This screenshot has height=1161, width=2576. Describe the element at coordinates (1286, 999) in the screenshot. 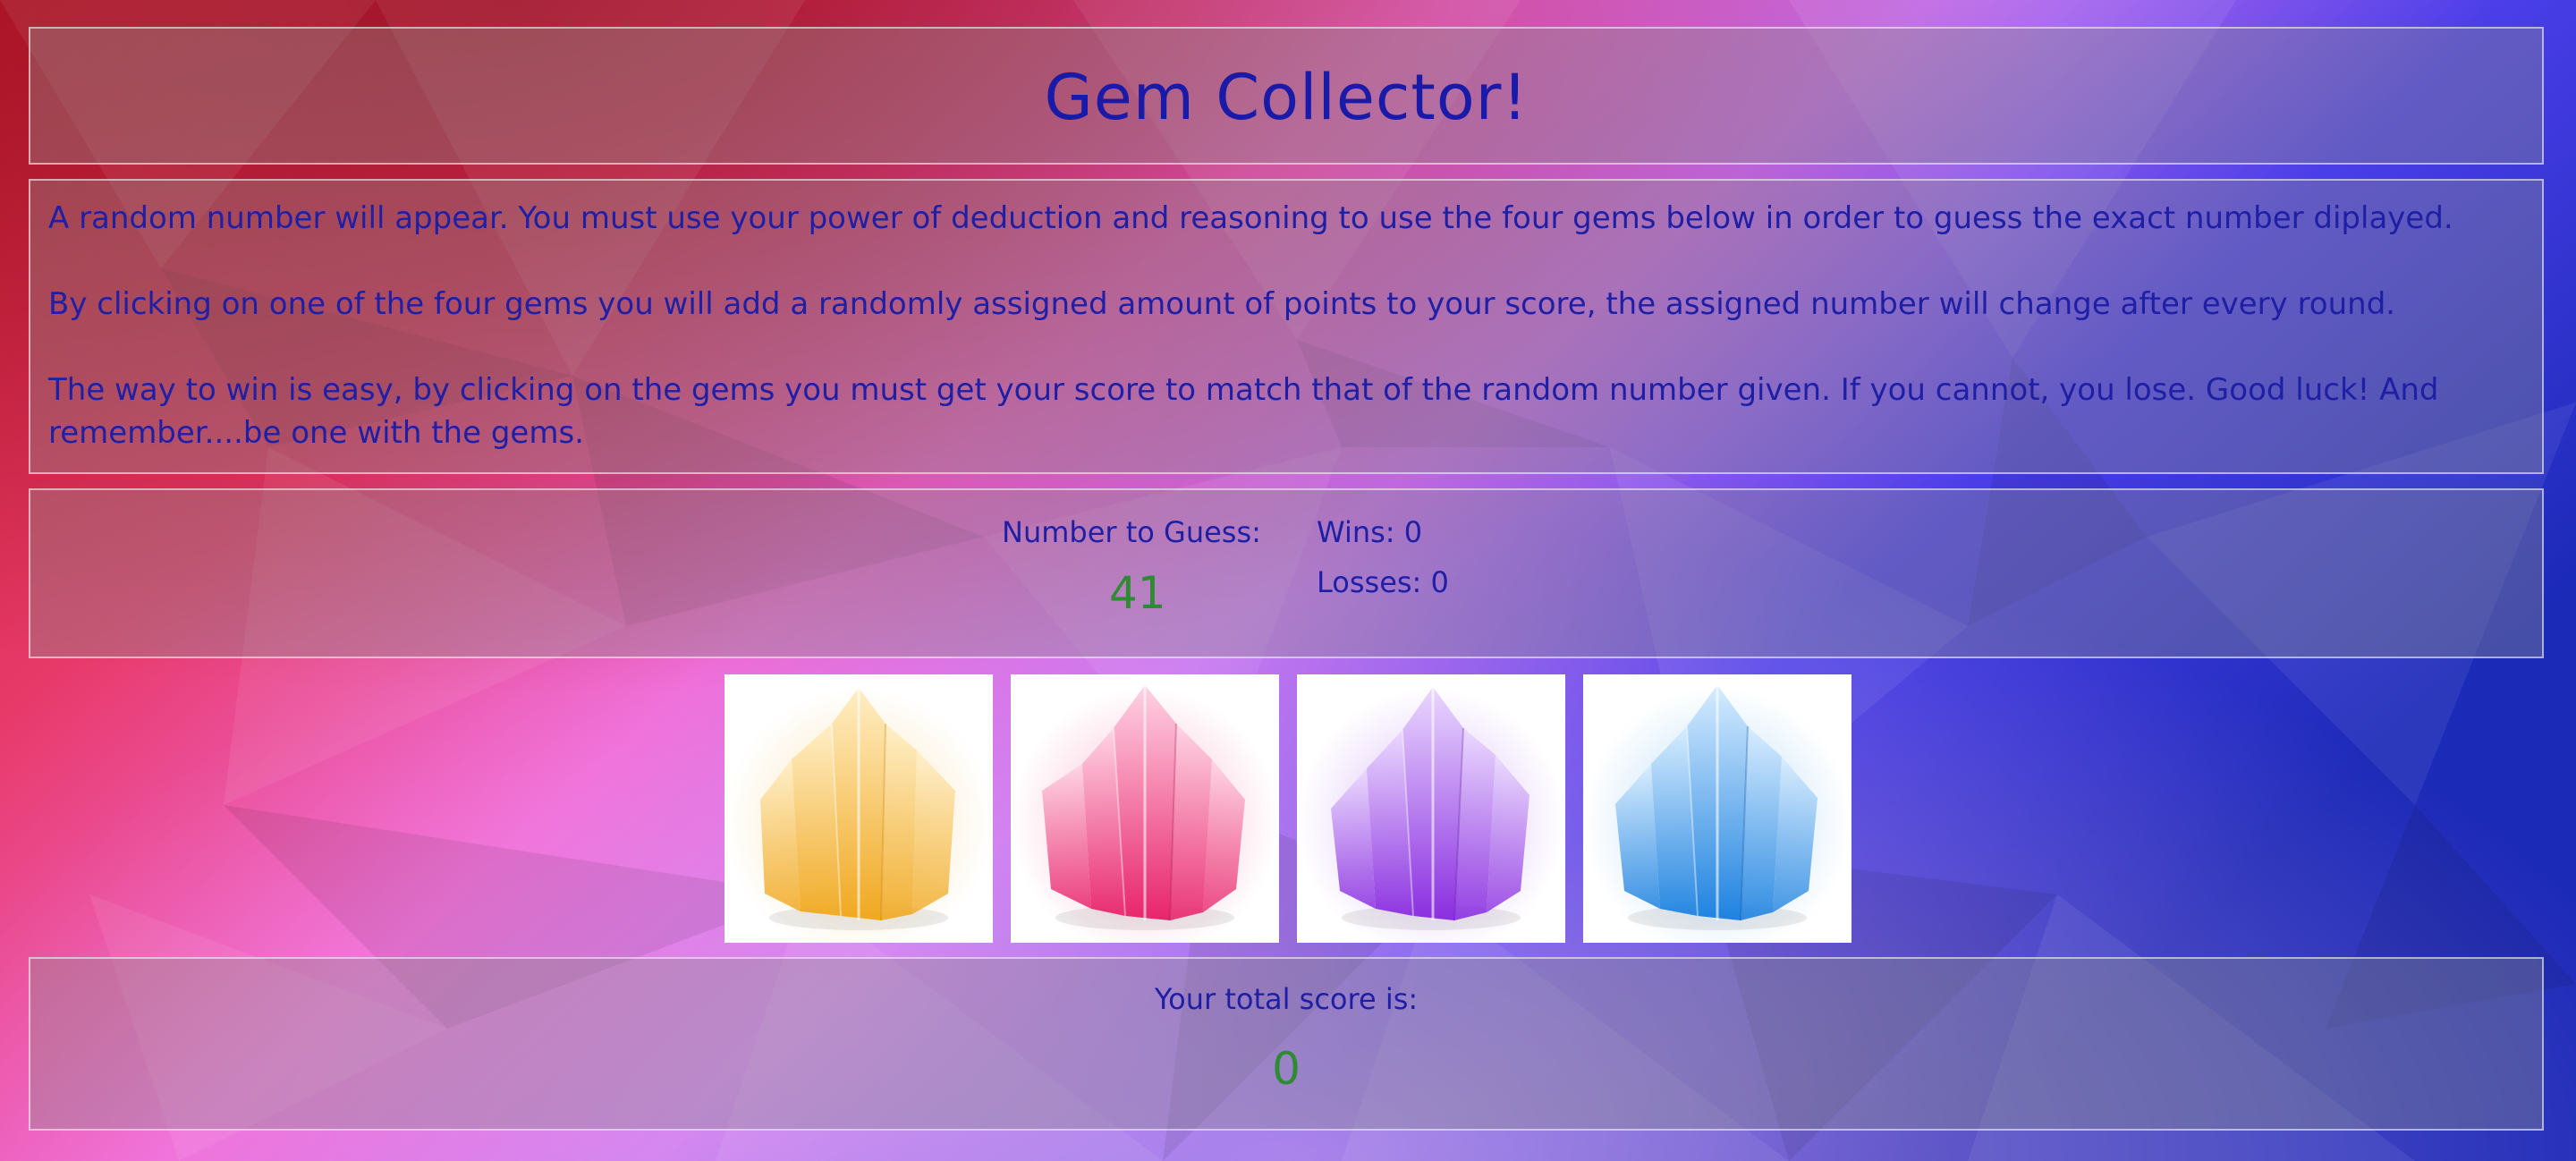

I see `total-score-label: Your total score is:` at that location.